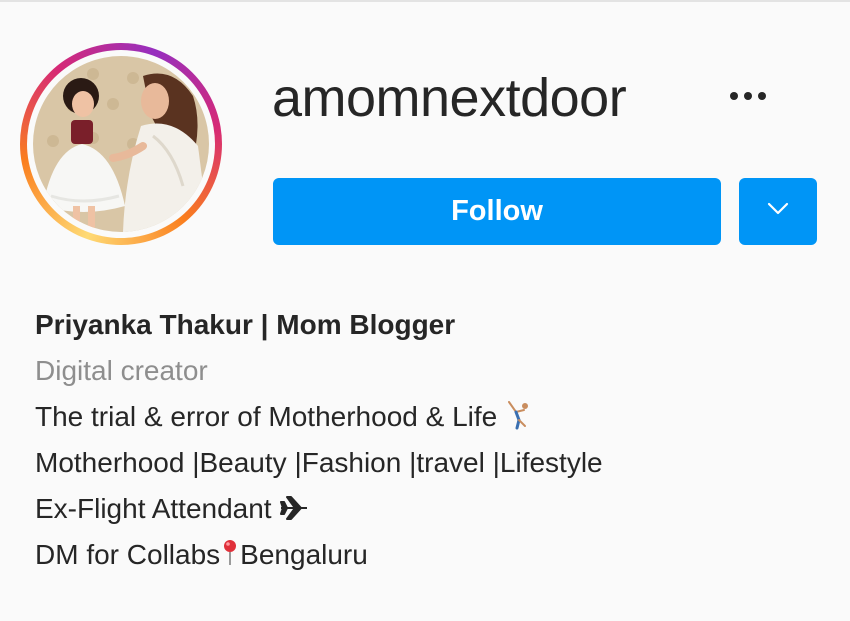 This screenshot has height=621, width=850. I want to click on full-name: Priyanka Thakur | Mom Blogger, so click(245, 324).